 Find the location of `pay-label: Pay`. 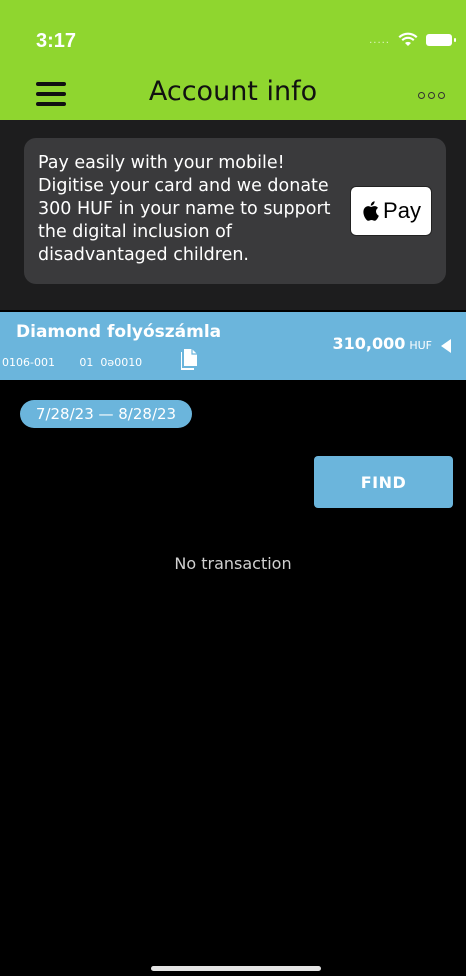

pay-label: Pay is located at coordinates (402, 210).